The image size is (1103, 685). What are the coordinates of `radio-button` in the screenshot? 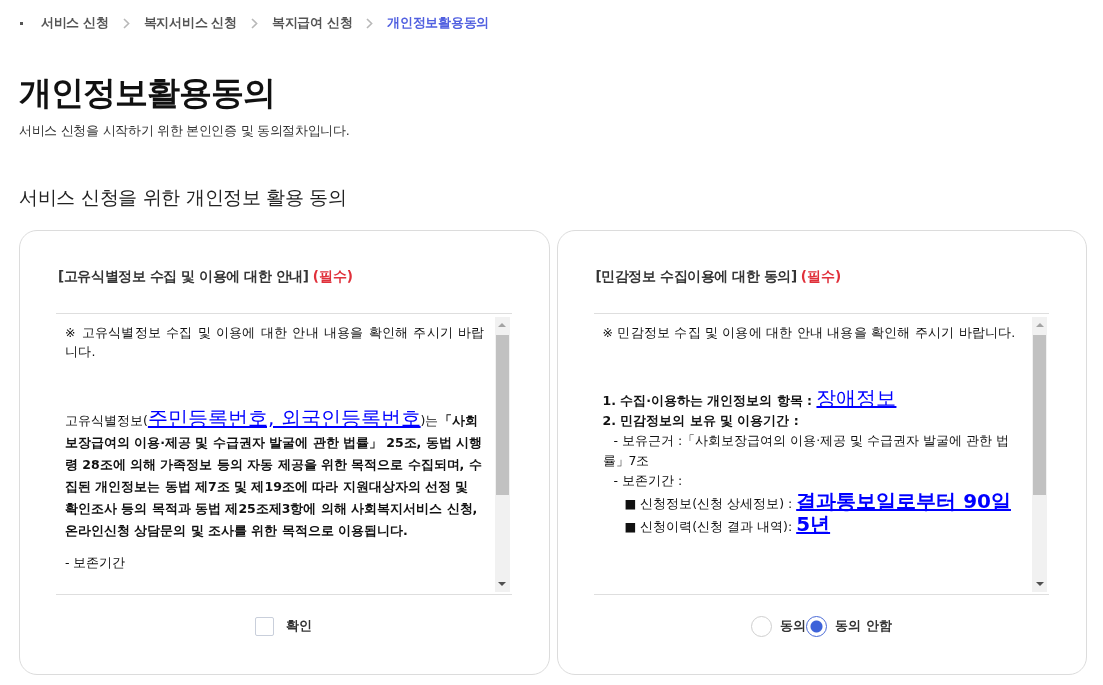 It's located at (816, 626).